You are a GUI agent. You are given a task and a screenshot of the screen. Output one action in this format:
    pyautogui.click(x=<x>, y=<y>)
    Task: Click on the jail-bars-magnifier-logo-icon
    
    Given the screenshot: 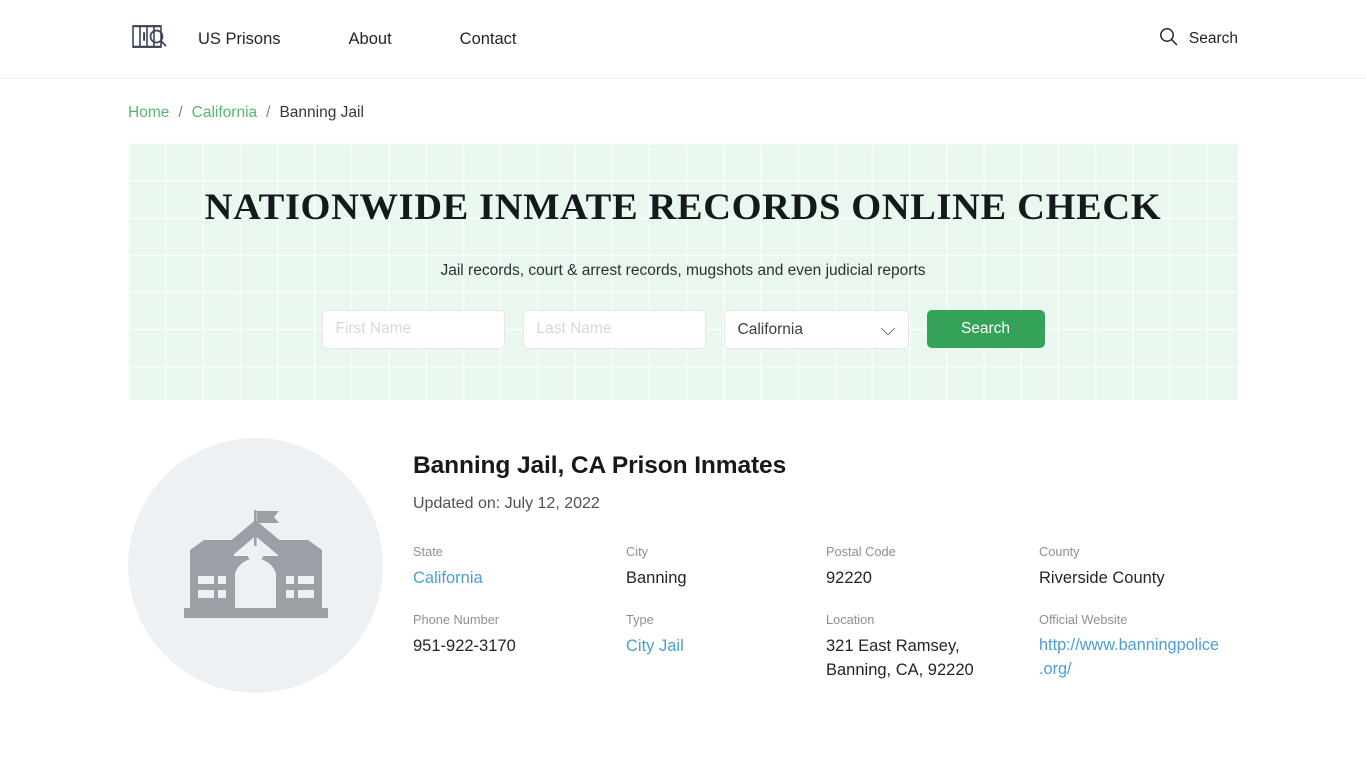 What is the action you would take?
    pyautogui.click(x=150, y=39)
    